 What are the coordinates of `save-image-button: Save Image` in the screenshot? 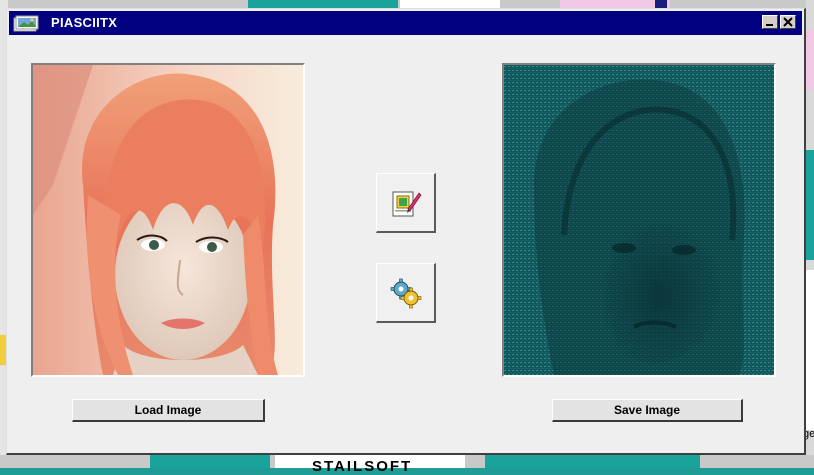 It's located at (647, 410).